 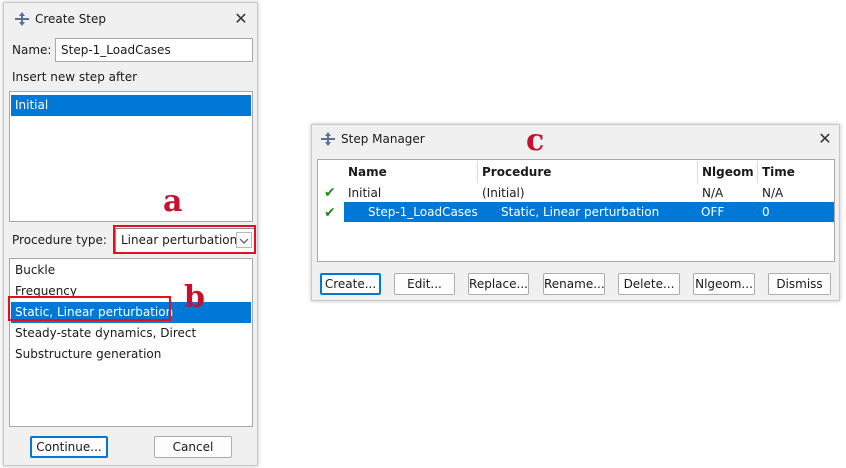 What do you see at coordinates (411, 172) in the screenshot?
I see `column-header-name: Name` at bounding box center [411, 172].